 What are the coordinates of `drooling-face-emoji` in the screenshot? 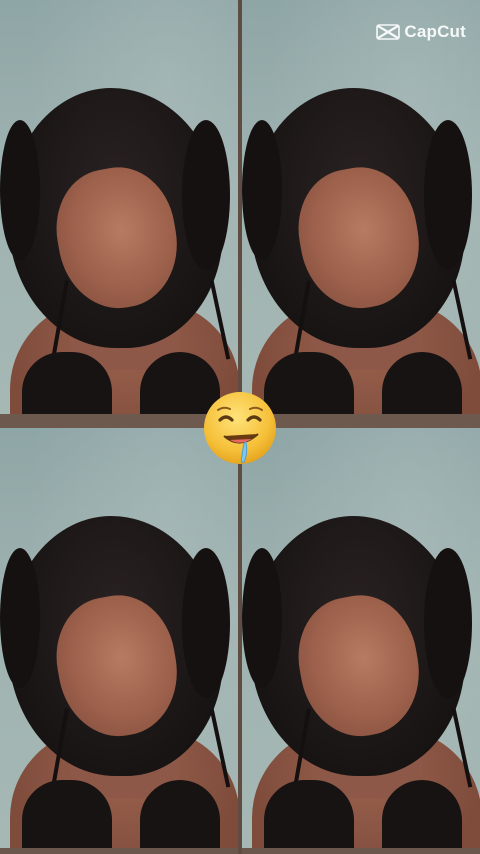 It's located at (240, 428).